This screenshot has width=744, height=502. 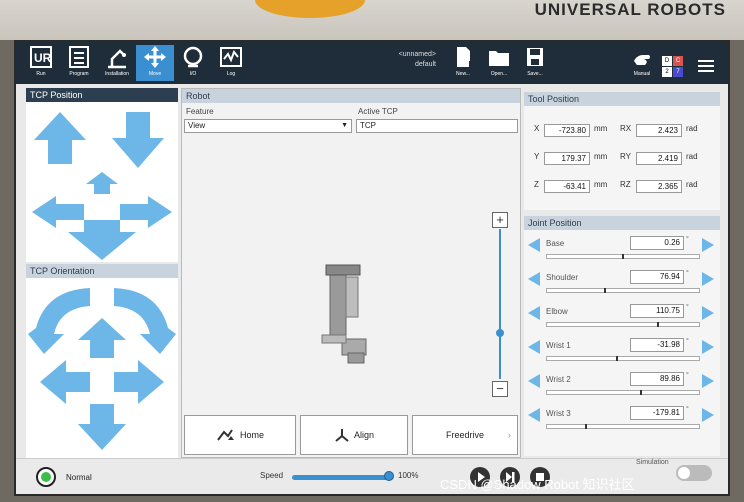 I want to click on joint-value: -179.81, so click(x=657, y=413).